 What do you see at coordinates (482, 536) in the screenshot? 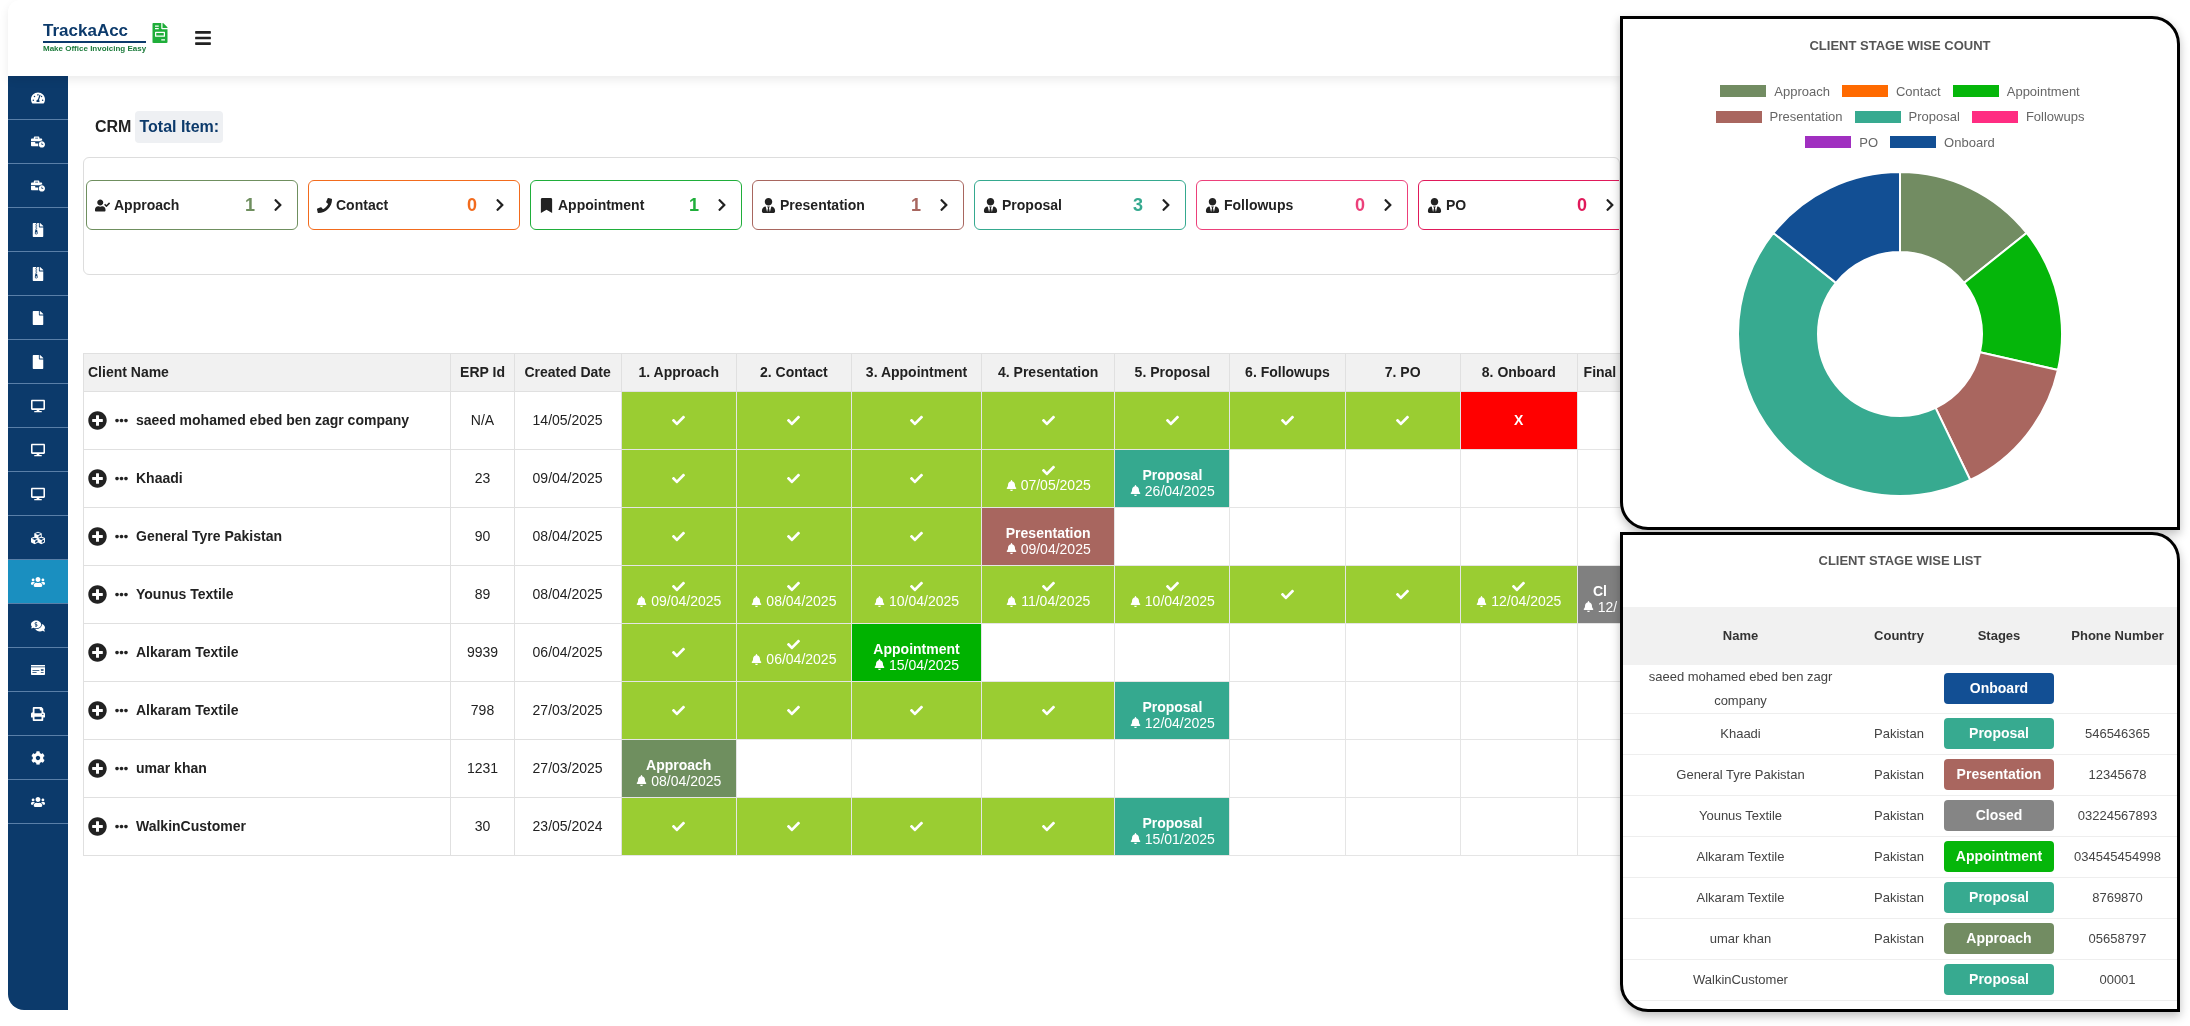
I see `table-cell: 90` at bounding box center [482, 536].